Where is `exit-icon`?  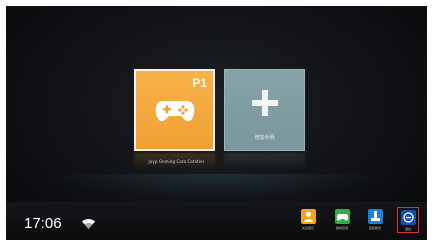
exit-icon is located at coordinates (408, 217).